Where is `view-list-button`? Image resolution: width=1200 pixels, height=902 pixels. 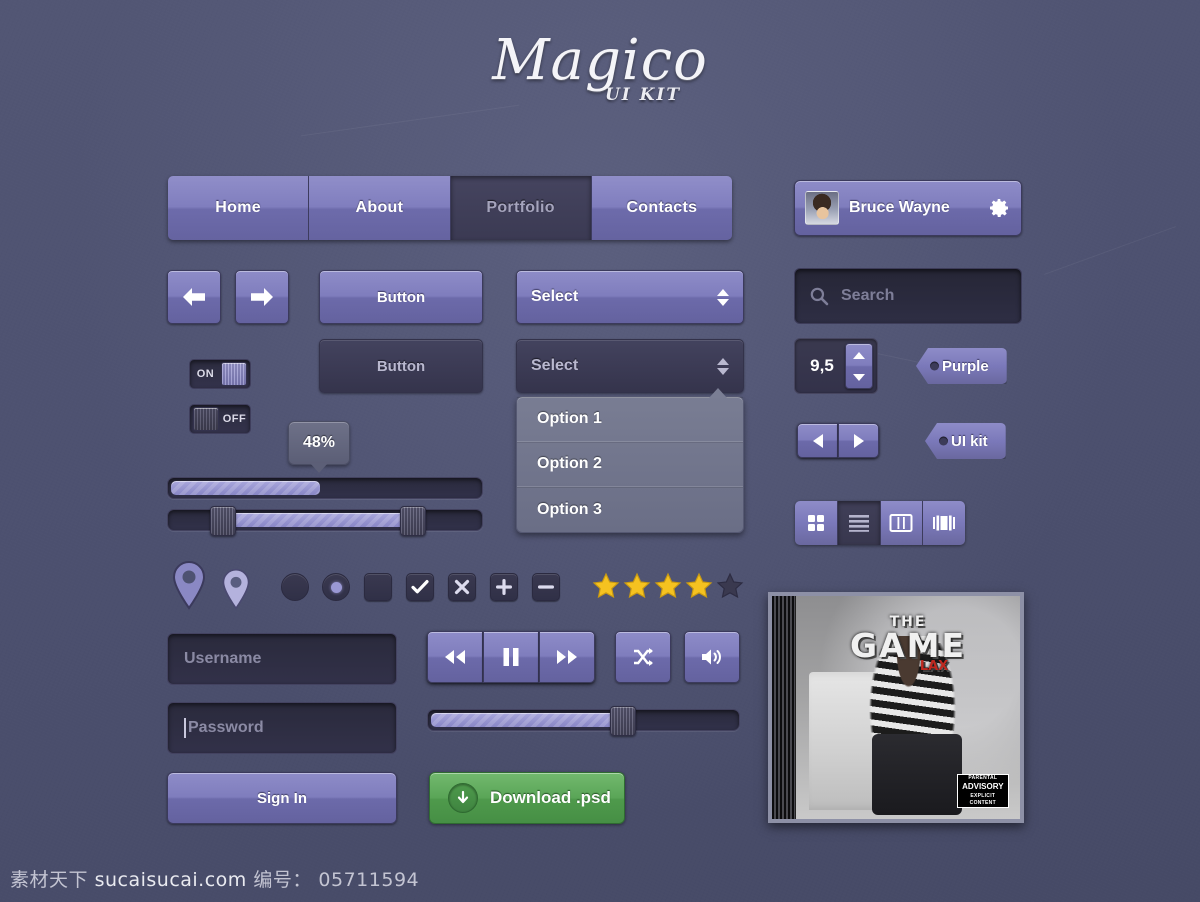
view-list-button is located at coordinates (859, 523).